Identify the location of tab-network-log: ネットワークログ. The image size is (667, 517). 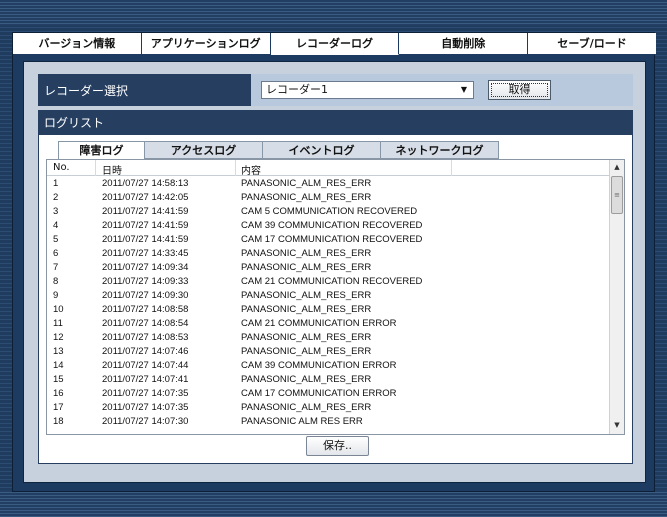
(440, 150).